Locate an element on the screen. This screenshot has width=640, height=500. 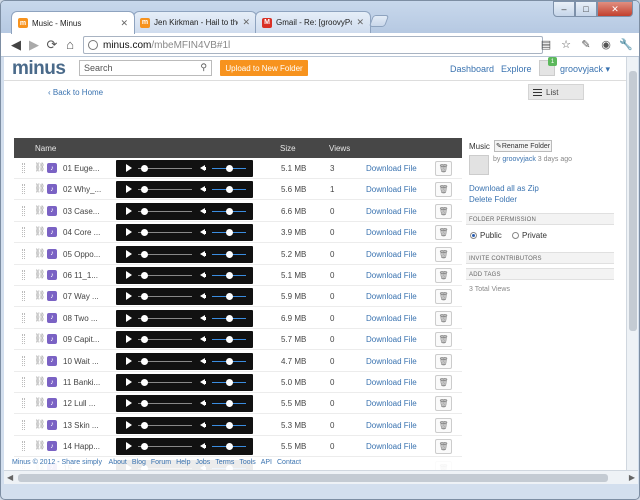
table-row: ⛓ ♪ 10 Wait ... 4.7 MB 0 Download File 🗑 is located at coordinates (238, 361).